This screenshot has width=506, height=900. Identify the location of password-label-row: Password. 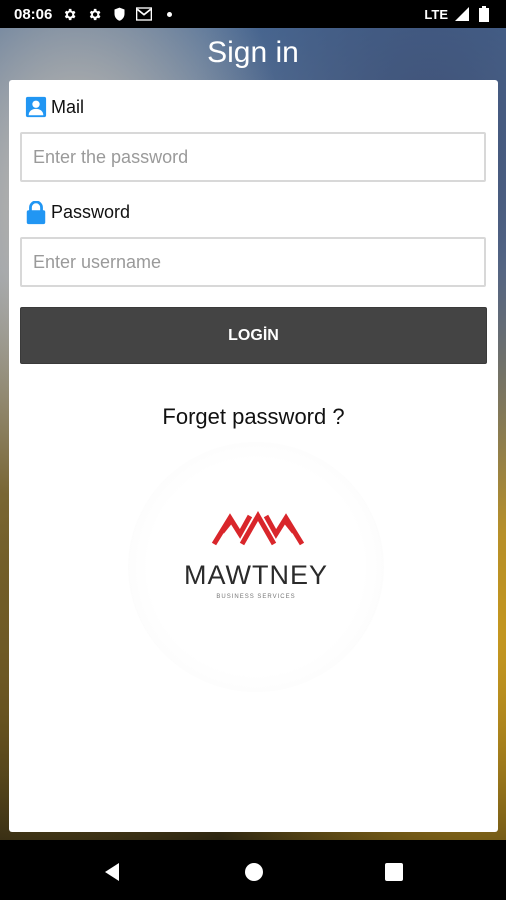
(78, 213).